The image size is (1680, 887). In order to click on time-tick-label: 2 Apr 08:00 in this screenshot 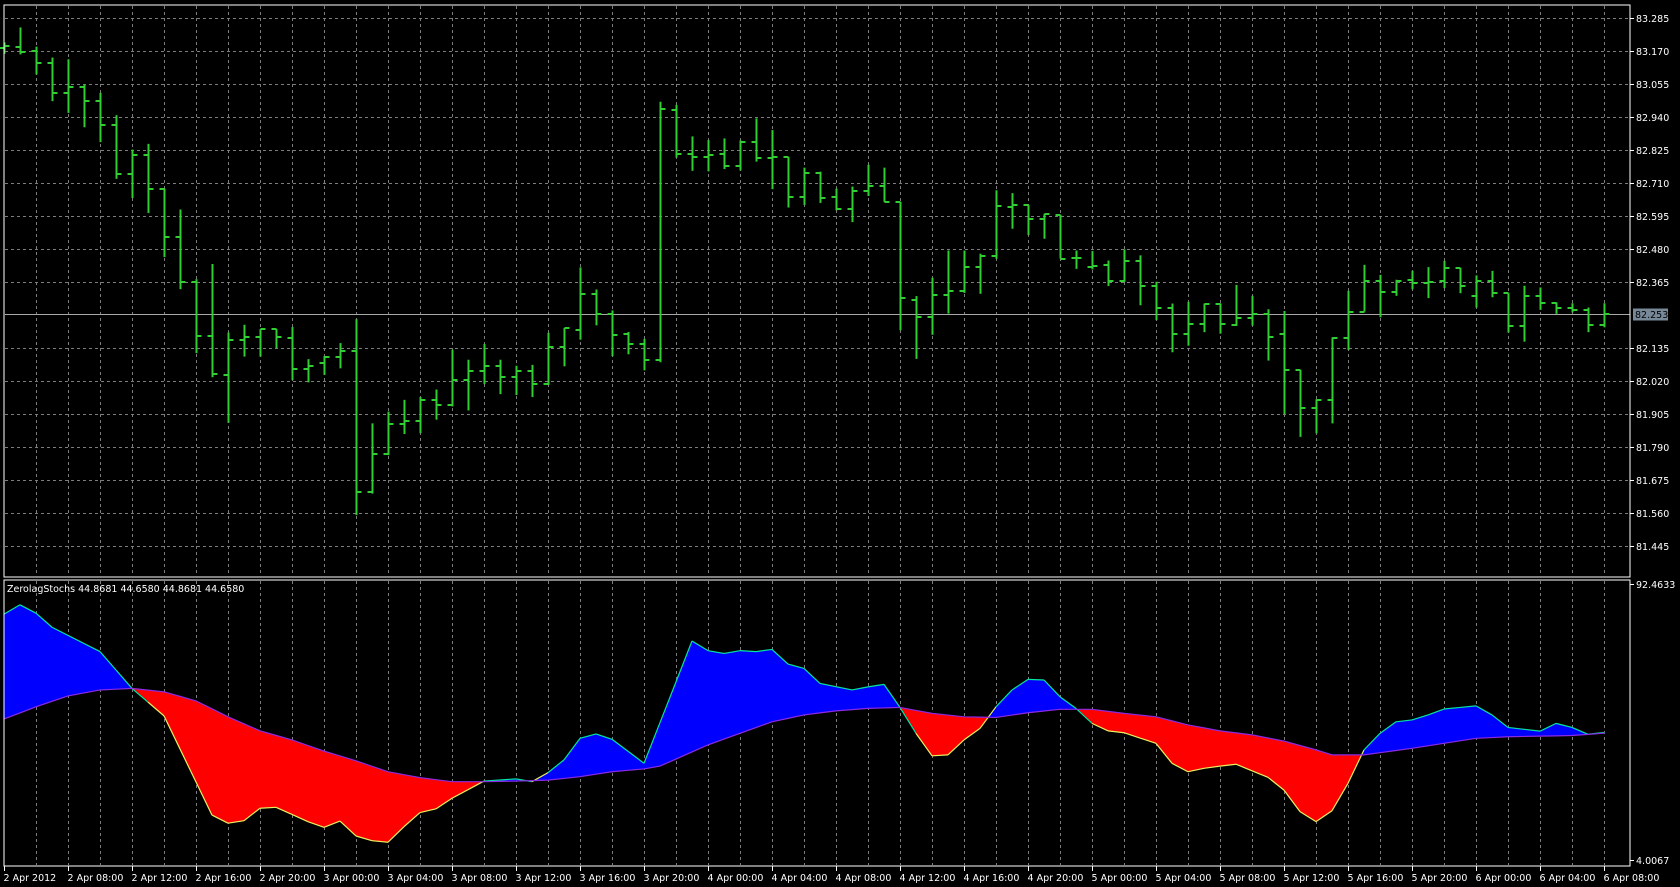, I will do `click(96, 878)`.